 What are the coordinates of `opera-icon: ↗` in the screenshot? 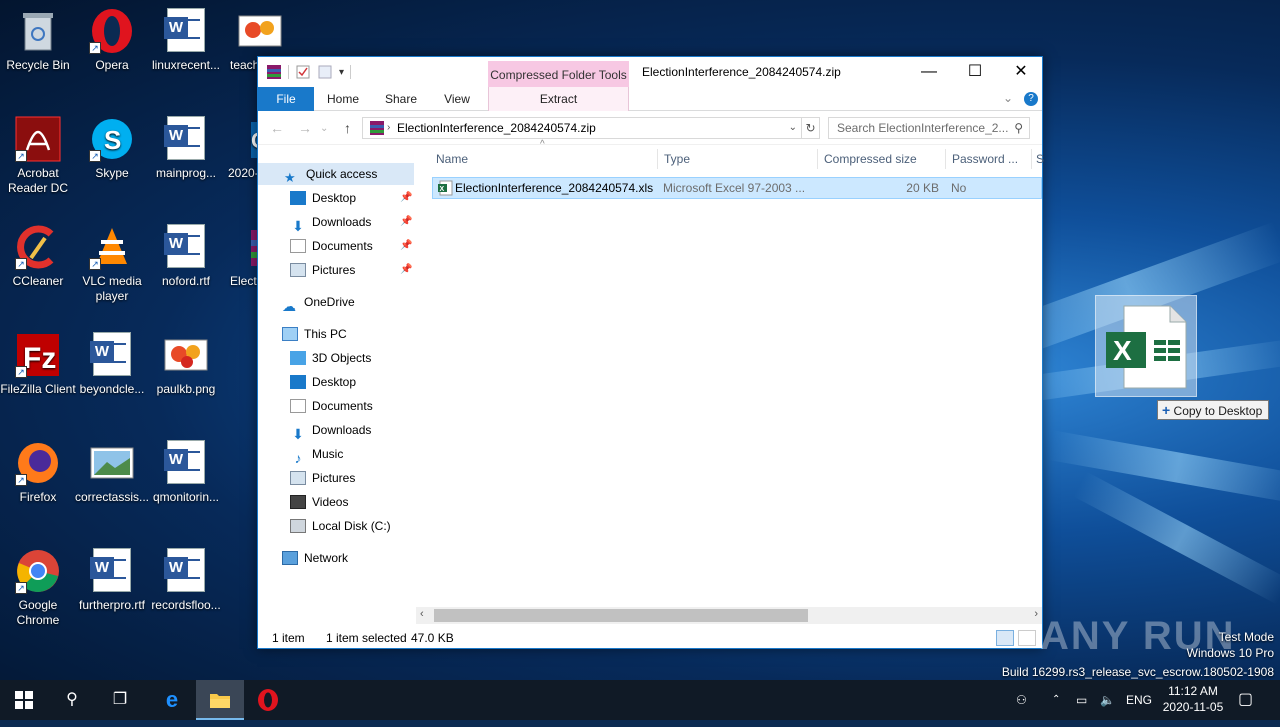 It's located at (112, 31).